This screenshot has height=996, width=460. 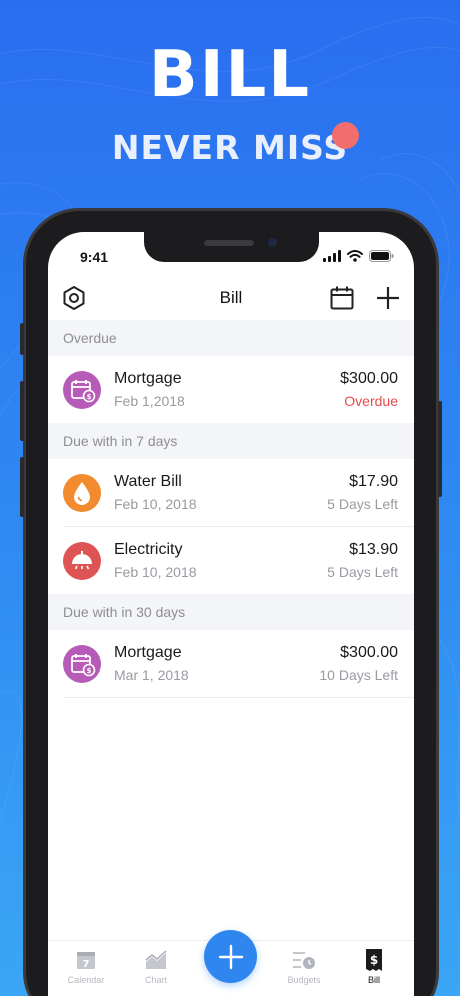 What do you see at coordinates (231, 390) in the screenshot?
I see `bill-row: $ Mortgage Feb 1,2018 $300.00 Overdue` at bounding box center [231, 390].